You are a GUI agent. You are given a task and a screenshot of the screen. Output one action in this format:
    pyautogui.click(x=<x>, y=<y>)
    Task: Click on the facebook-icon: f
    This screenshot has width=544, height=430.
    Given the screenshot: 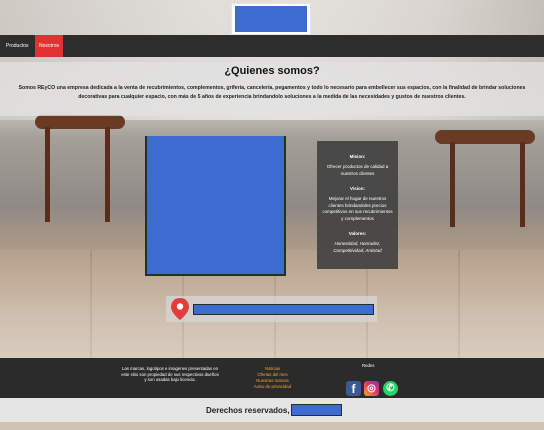 What is the action you would take?
    pyautogui.click(x=353, y=388)
    